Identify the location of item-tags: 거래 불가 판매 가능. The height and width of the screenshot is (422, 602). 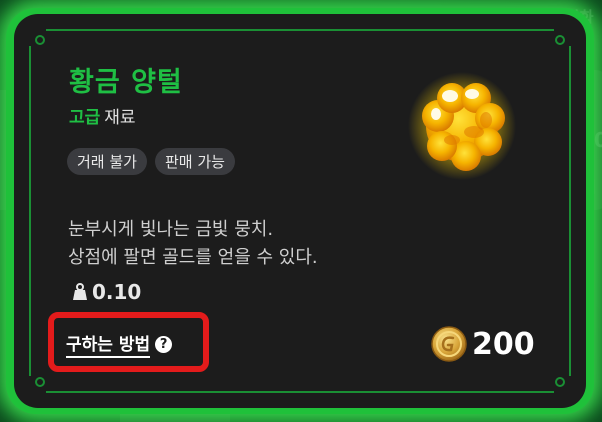
(151, 161).